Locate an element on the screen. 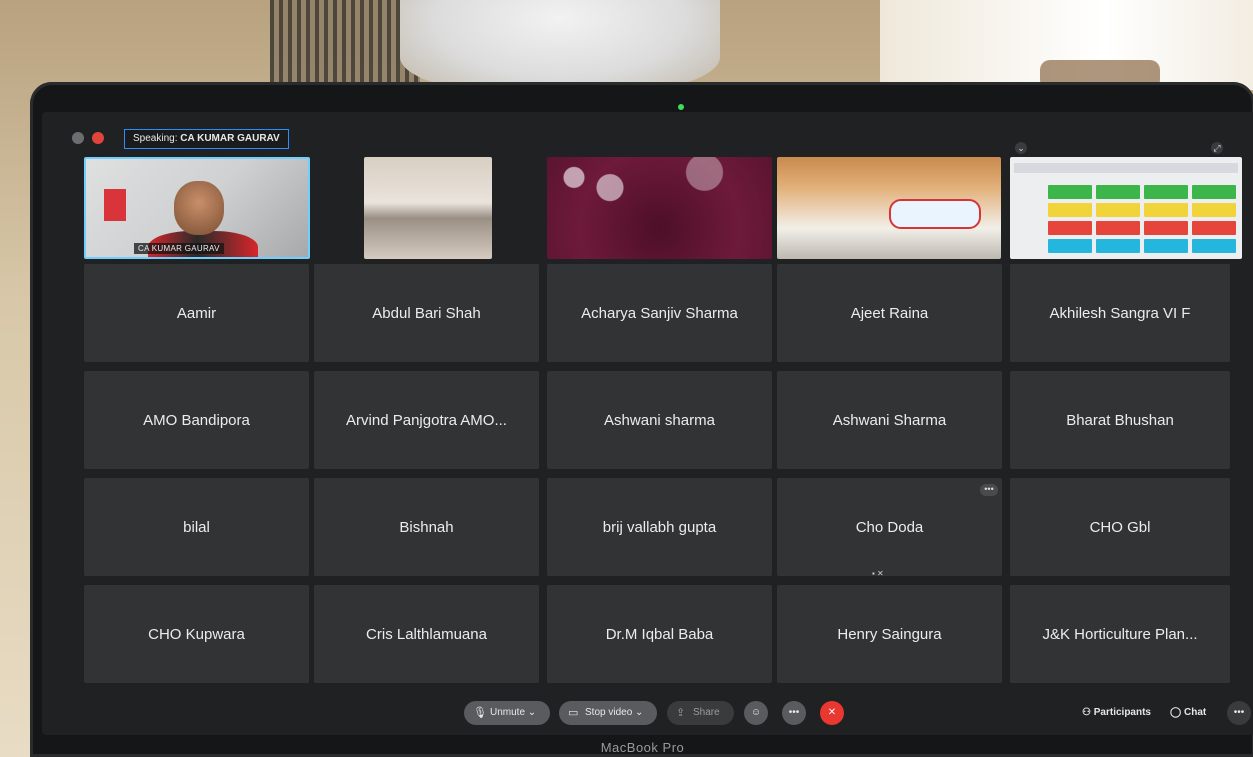 This screenshot has width=1253, height=757. participant-tile: Aamir is located at coordinates (196, 313).